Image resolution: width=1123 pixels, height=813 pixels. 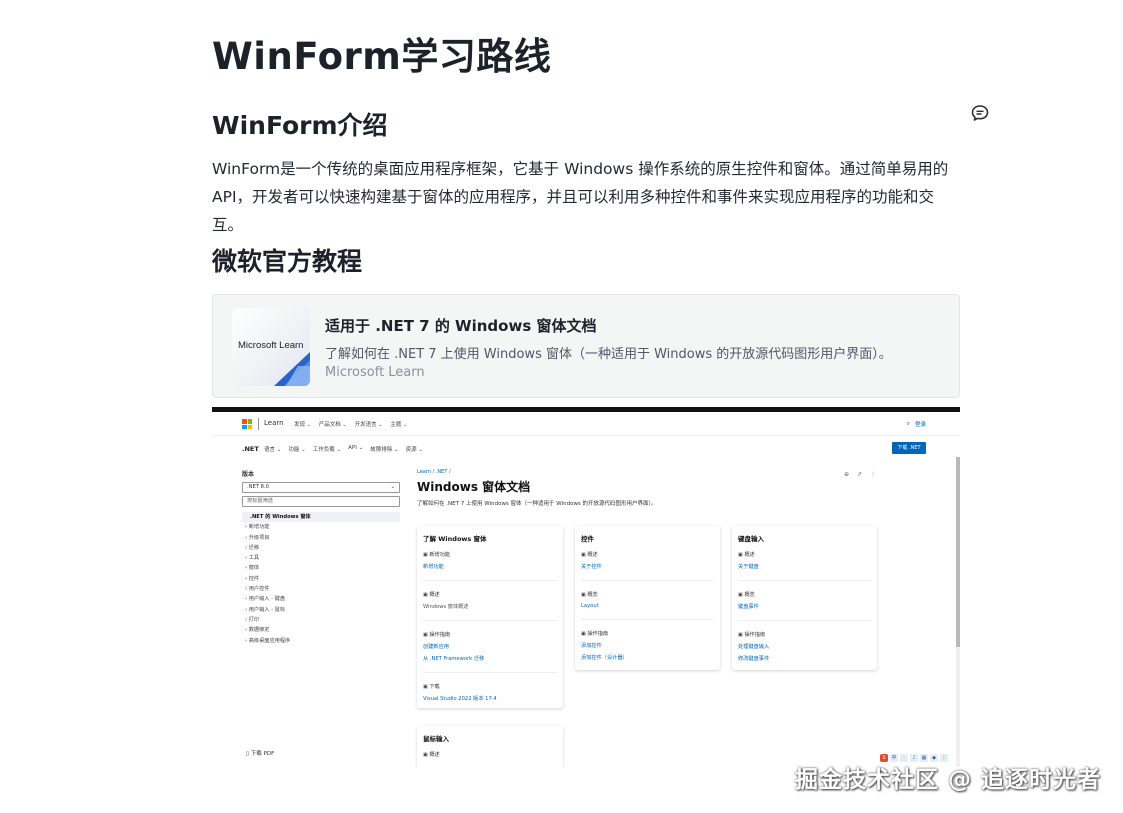 I want to click on share-icon: ↗, so click(x=860, y=474).